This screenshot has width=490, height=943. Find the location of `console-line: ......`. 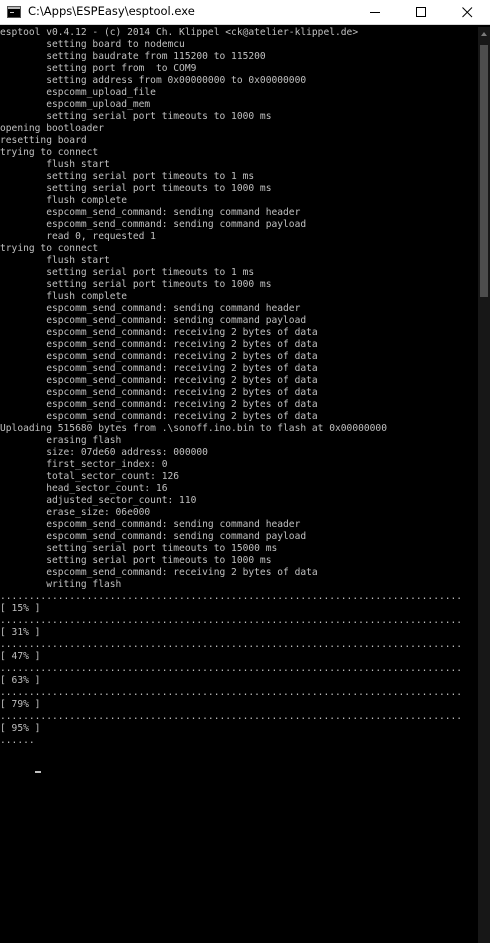

console-line: ...... is located at coordinates (17, 740).